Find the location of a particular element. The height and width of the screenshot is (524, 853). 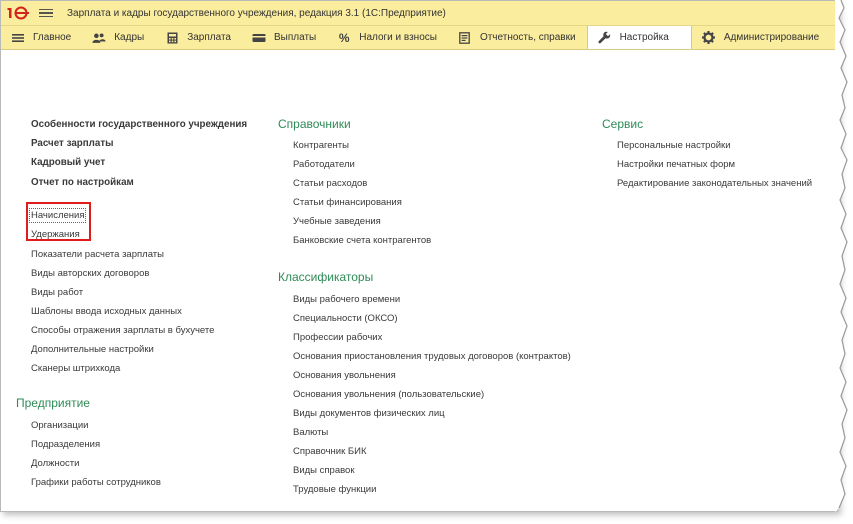

link-identity-document-types: Виды документов физических лиц is located at coordinates (369, 413).